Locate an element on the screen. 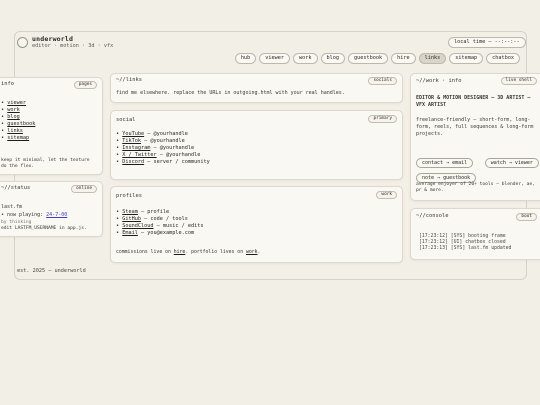  info-item-links: links is located at coordinates (18, 131).